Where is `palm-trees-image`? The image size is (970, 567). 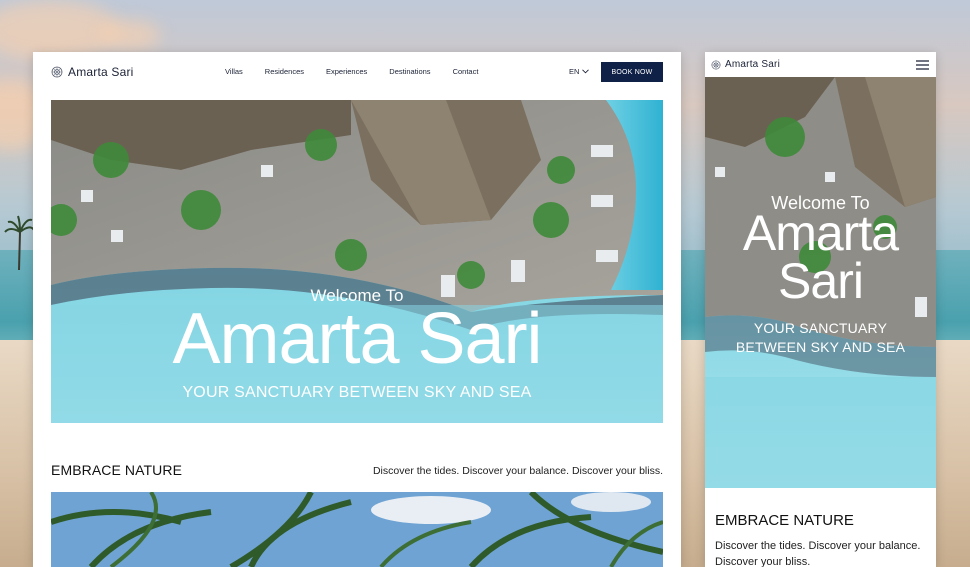
palm-trees-image is located at coordinates (357, 529).